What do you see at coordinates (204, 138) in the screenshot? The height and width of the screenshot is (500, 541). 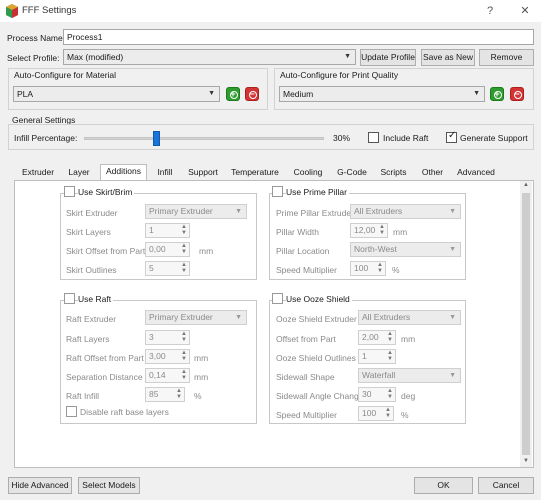 I see `infill-slider` at bounding box center [204, 138].